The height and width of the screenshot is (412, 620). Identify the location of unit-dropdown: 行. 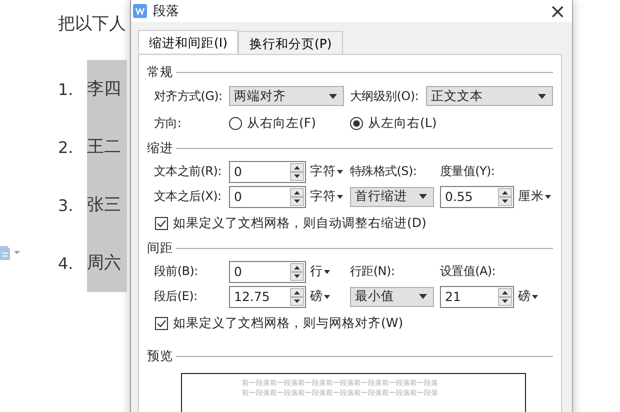
(330, 271).